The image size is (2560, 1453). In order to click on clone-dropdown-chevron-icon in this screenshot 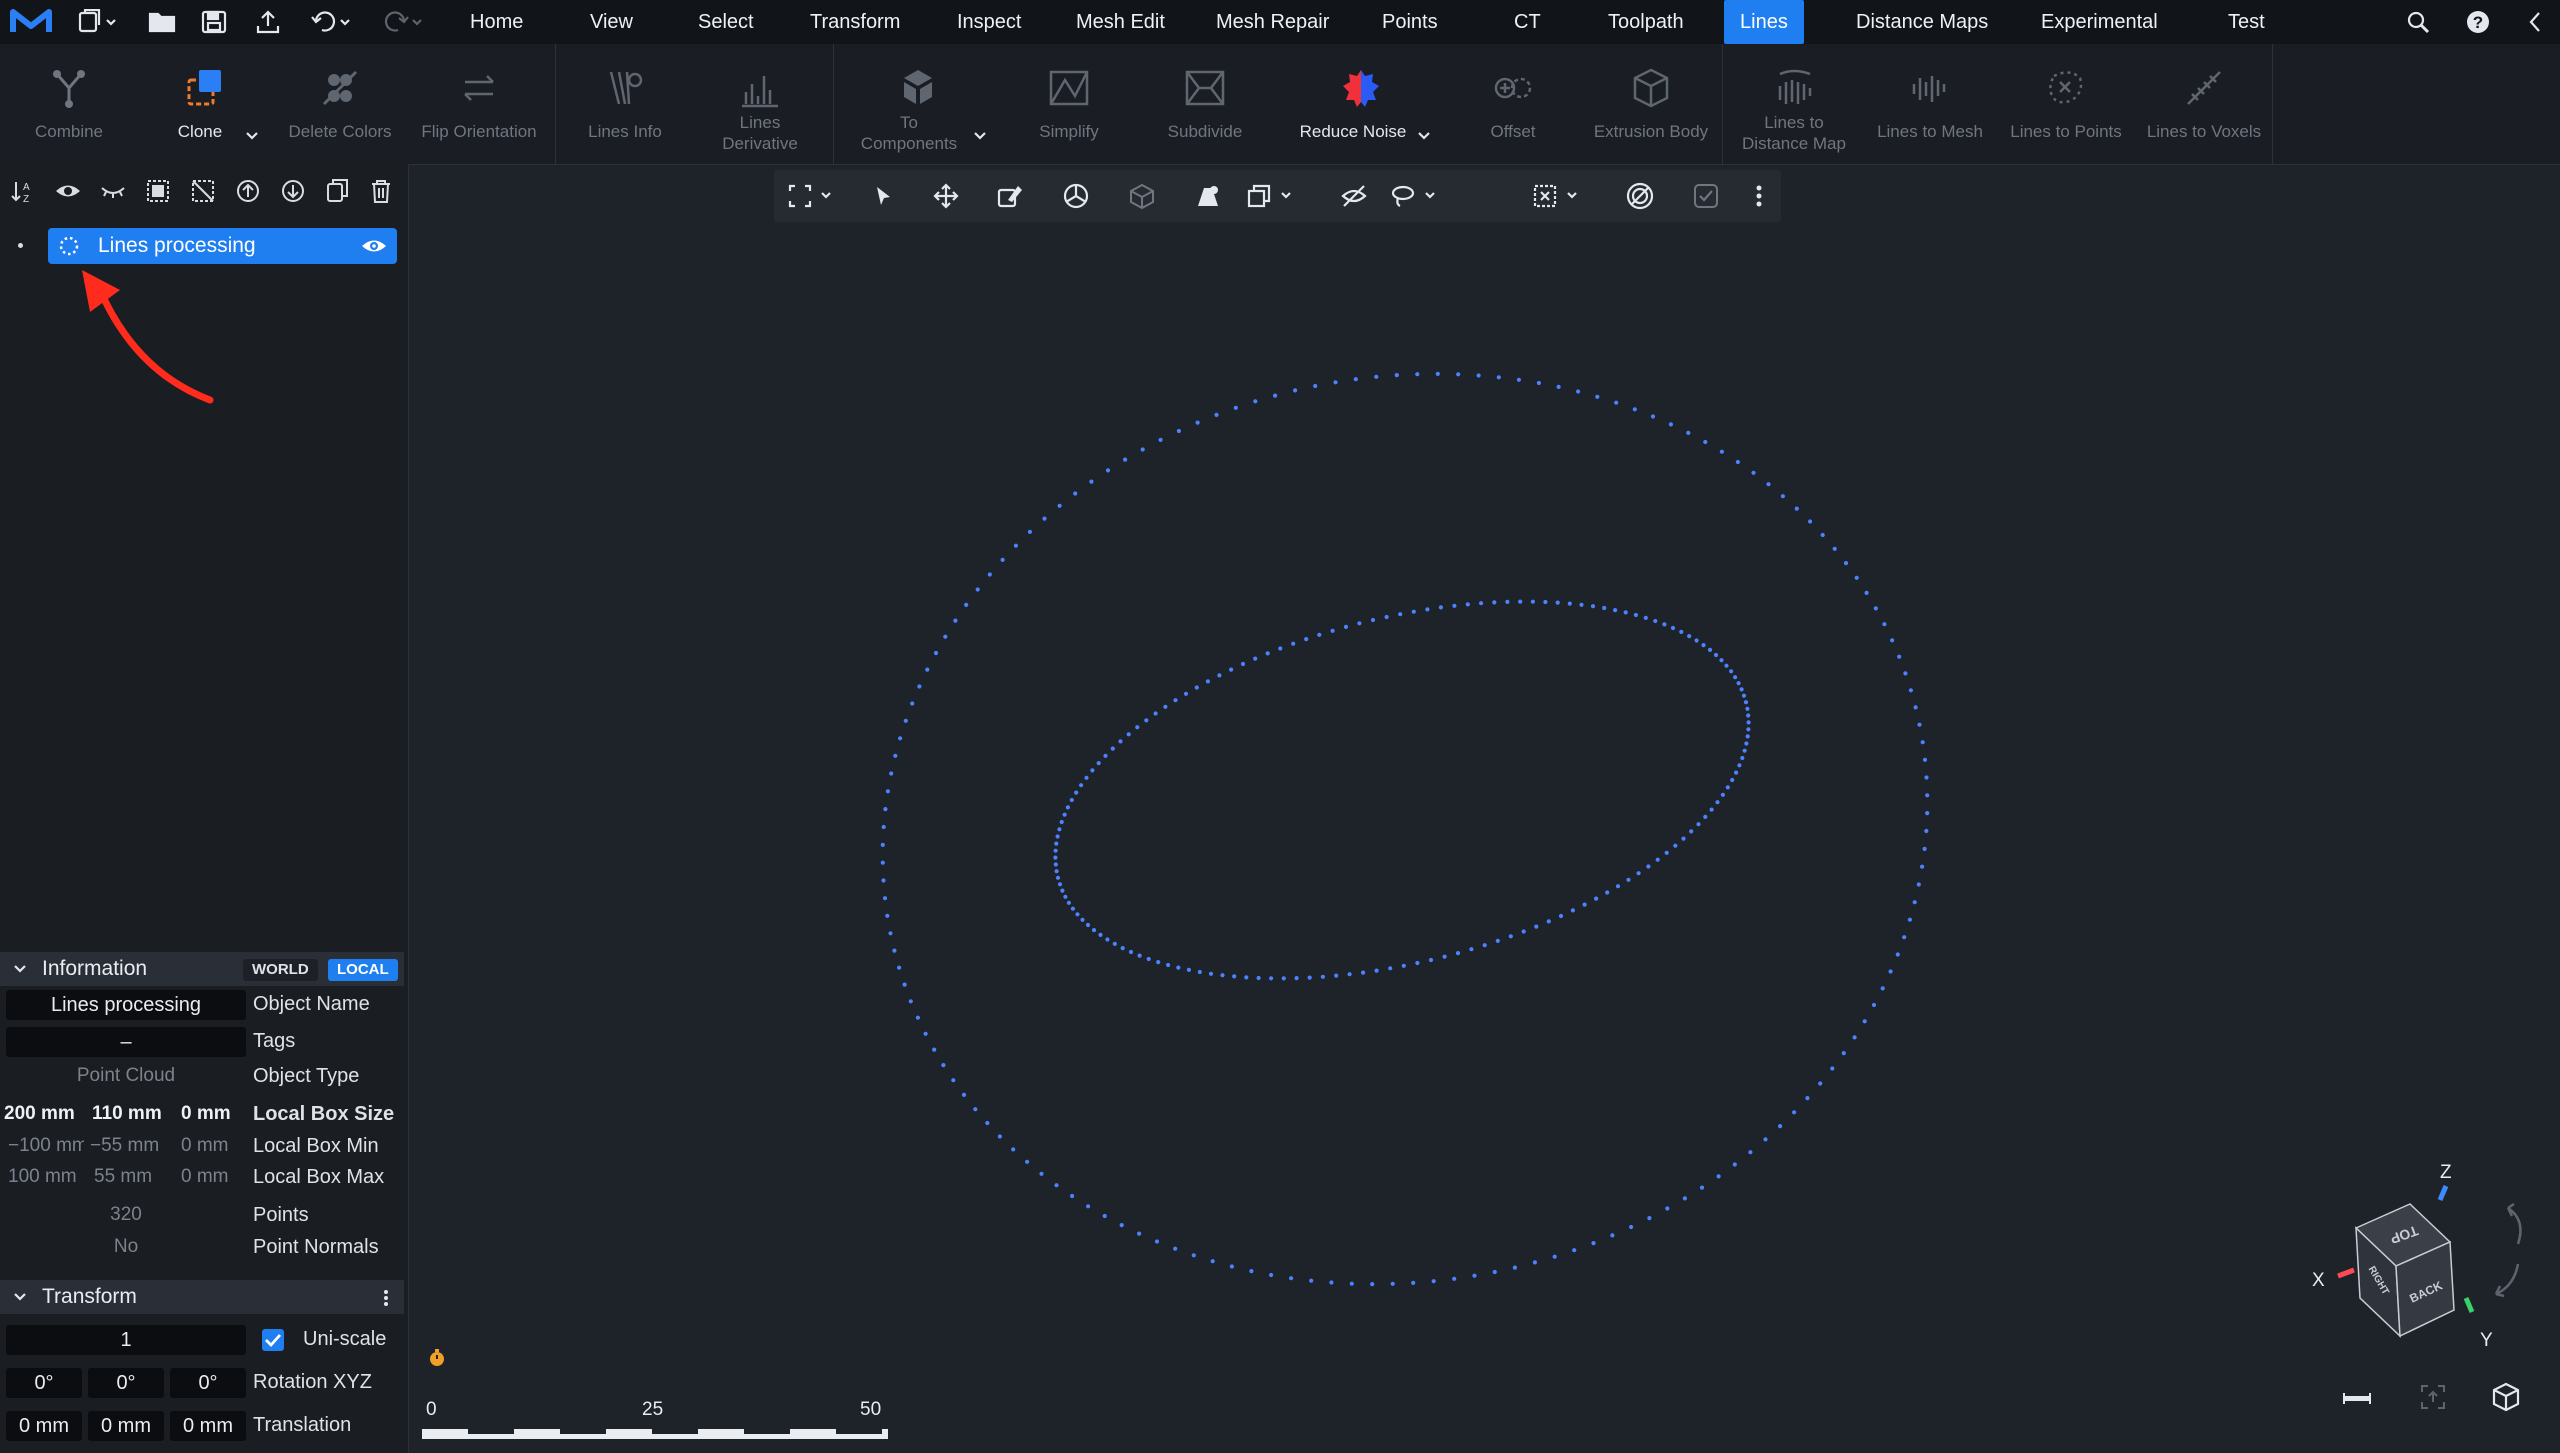, I will do `click(252, 136)`.